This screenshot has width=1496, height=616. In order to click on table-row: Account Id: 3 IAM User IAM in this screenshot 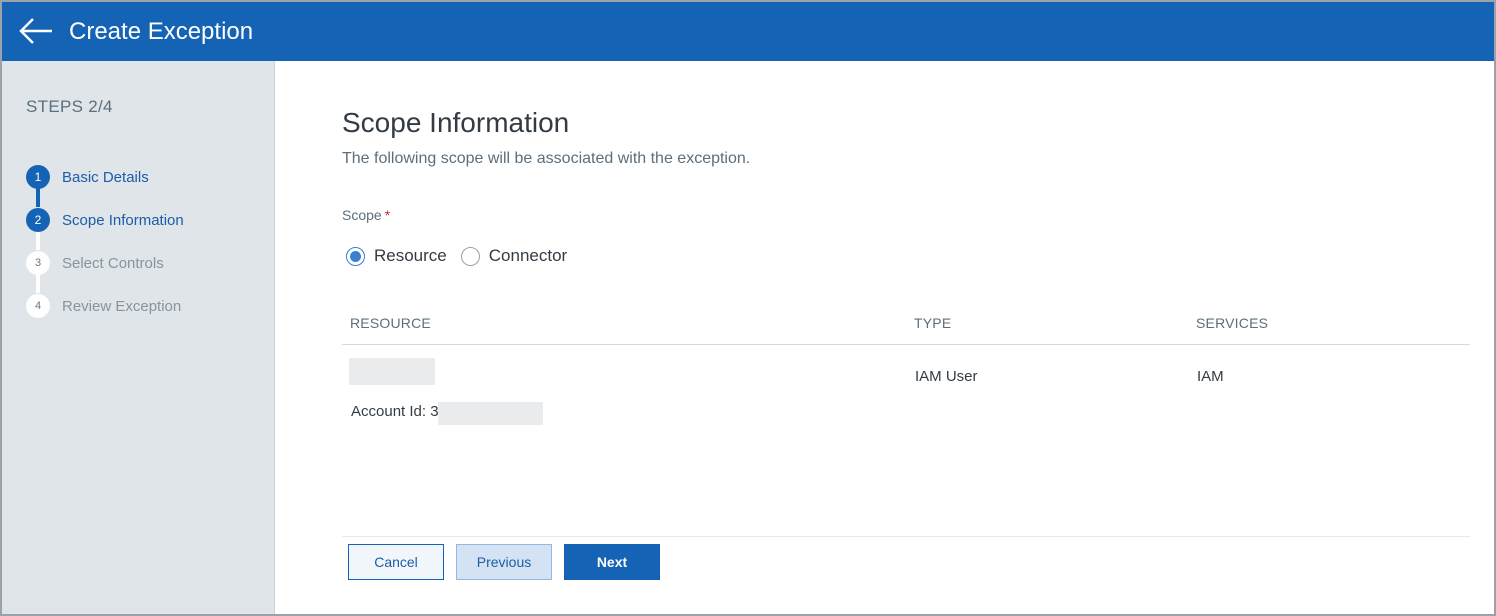, I will do `click(906, 395)`.